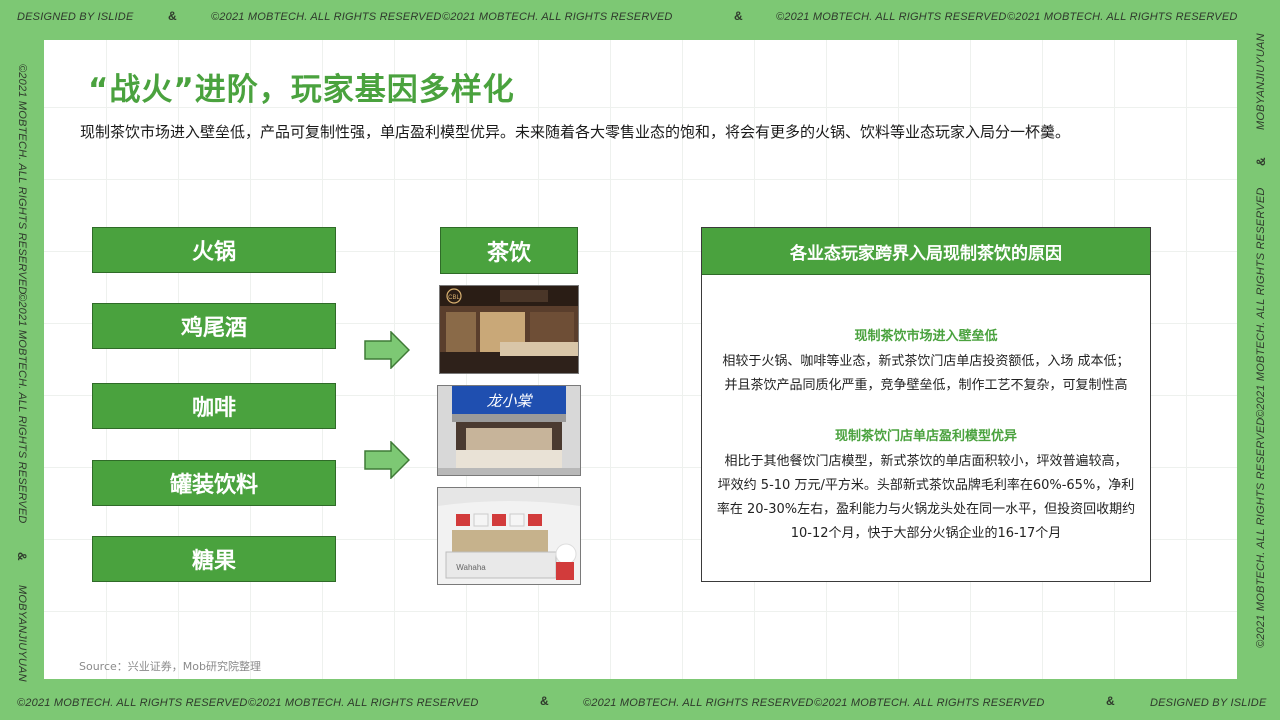  Describe the element at coordinates (926, 251) in the screenshot. I see `reasons-header: 各业态玩家跨界入局现制茶饮的原因` at that location.